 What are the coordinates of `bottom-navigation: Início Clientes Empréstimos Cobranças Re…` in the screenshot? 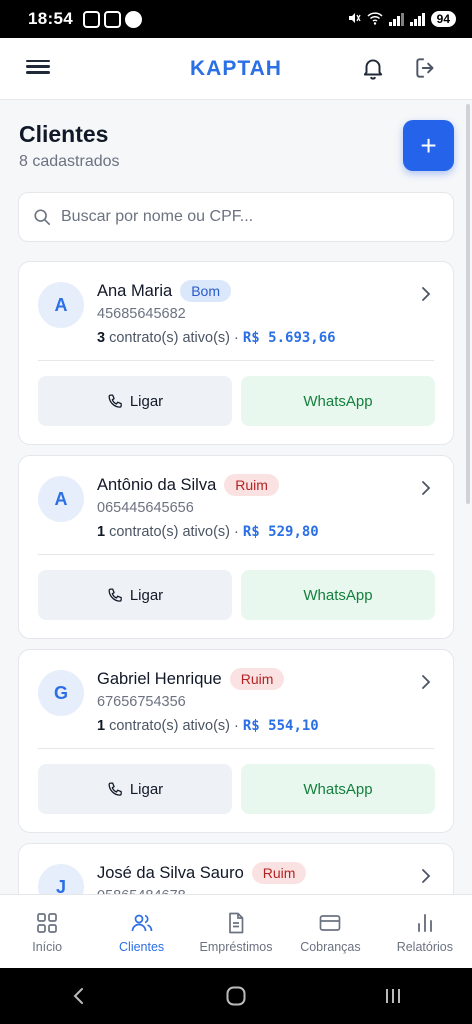 It's located at (236, 931).